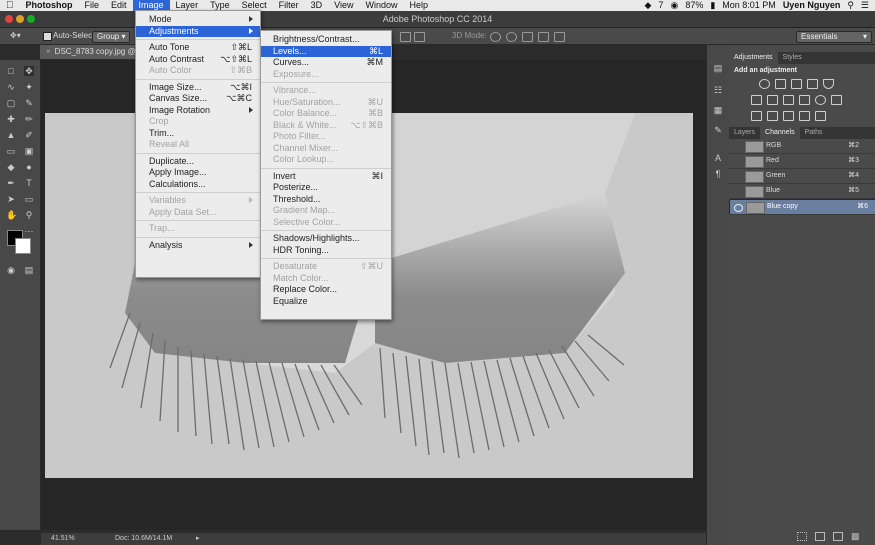  What do you see at coordinates (804, 116) in the screenshot?
I see `gradient-map-icon` at bounding box center [804, 116].